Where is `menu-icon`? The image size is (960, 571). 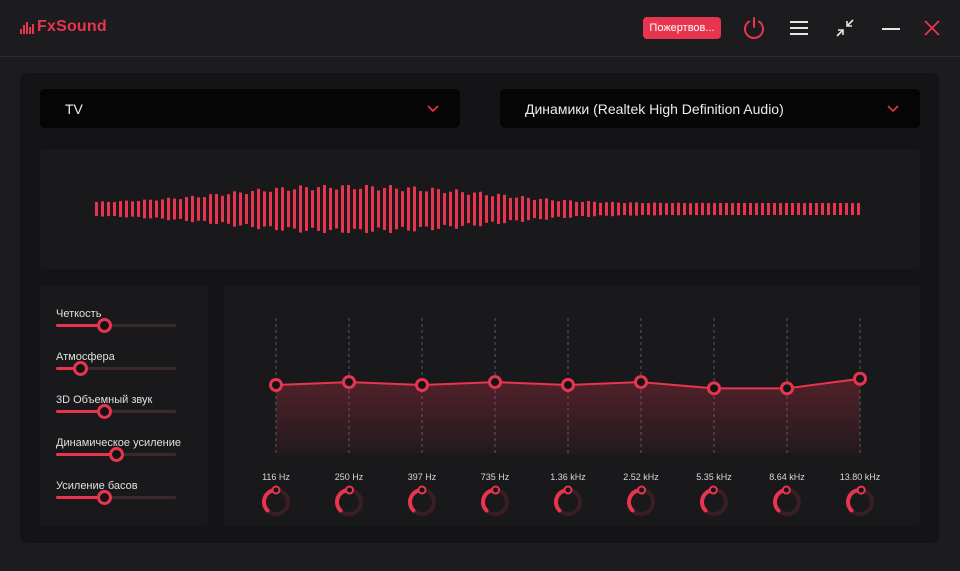 menu-icon is located at coordinates (799, 28).